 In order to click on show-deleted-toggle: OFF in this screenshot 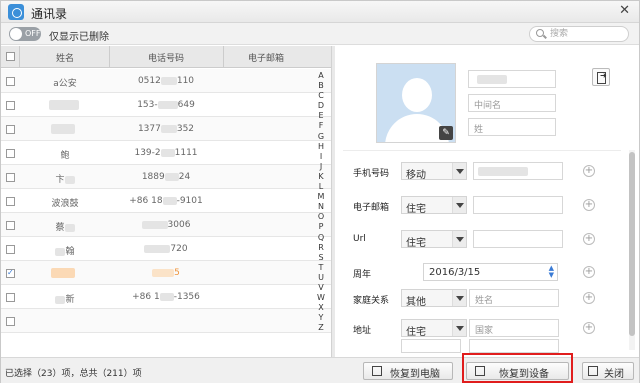, I will do `click(25, 34)`.